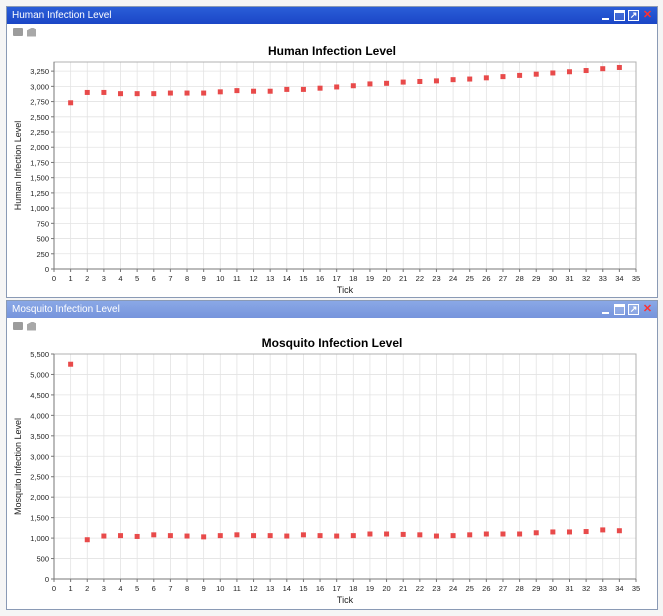 Image resolution: width=663 pixels, height=616 pixels. Describe the element at coordinates (536, 278) in the screenshot. I see `x-tick-label: 29` at that location.